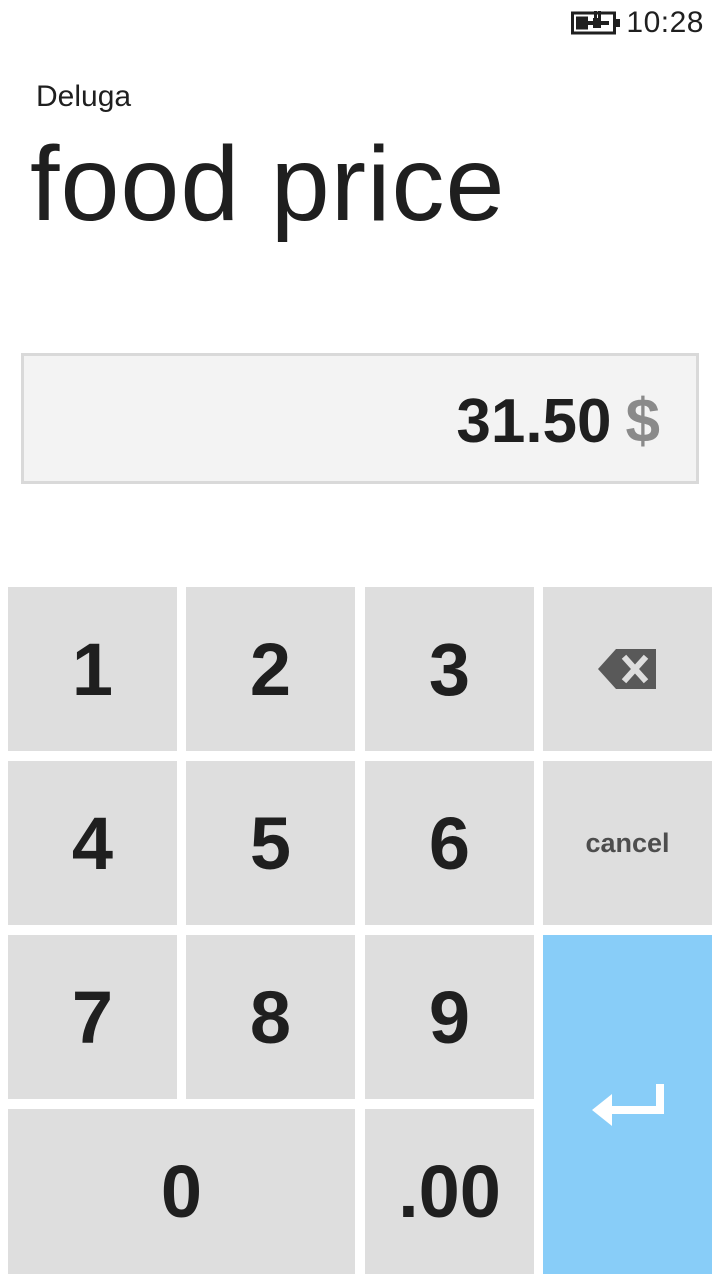 The image size is (720, 1280). What do you see at coordinates (642, 421) in the screenshot?
I see `currency-symbol: $` at bounding box center [642, 421].